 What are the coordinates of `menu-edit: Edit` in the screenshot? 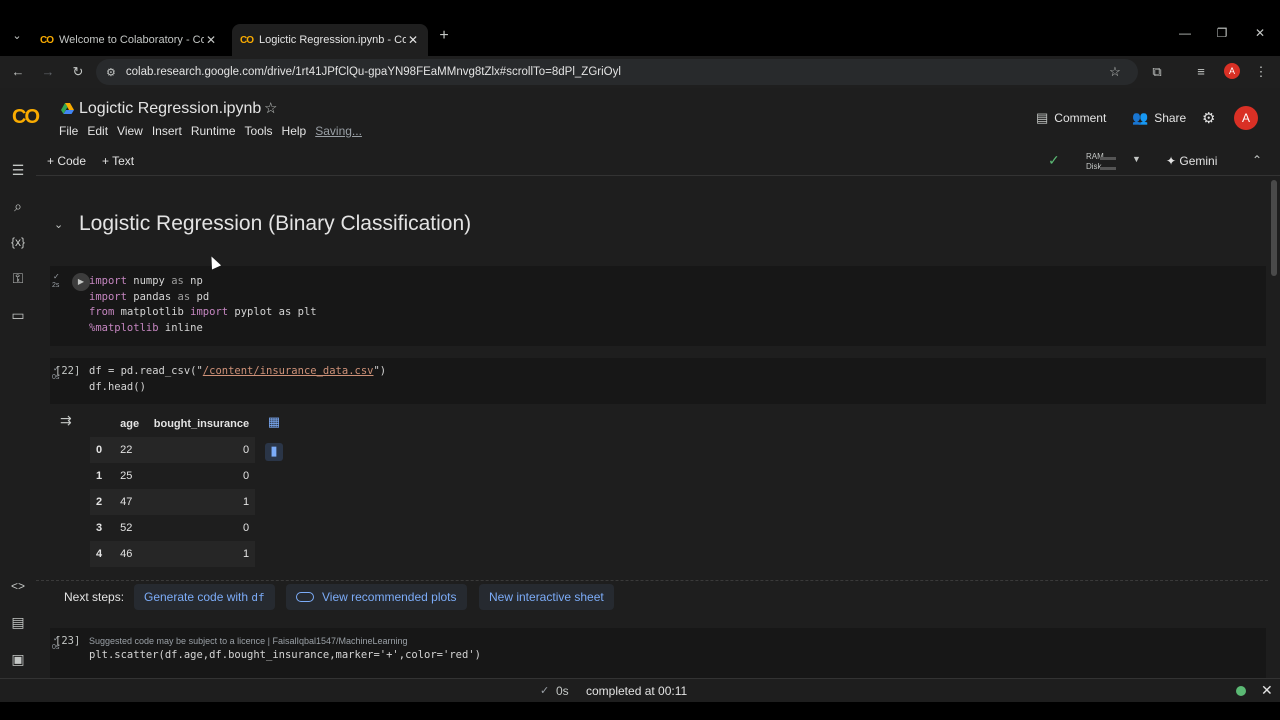 It's located at (97, 131).